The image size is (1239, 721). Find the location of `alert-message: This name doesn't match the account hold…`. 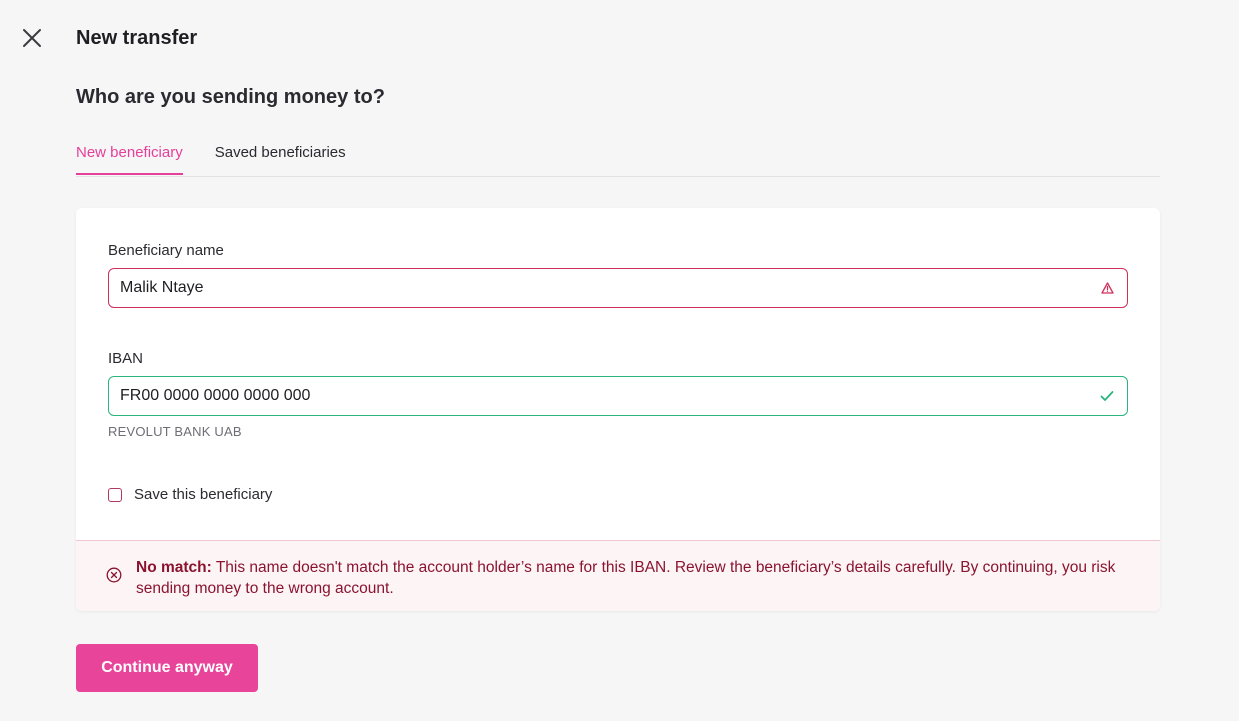

alert-message: This name doesn't match the account hold… is located at coordinates (626, 578).